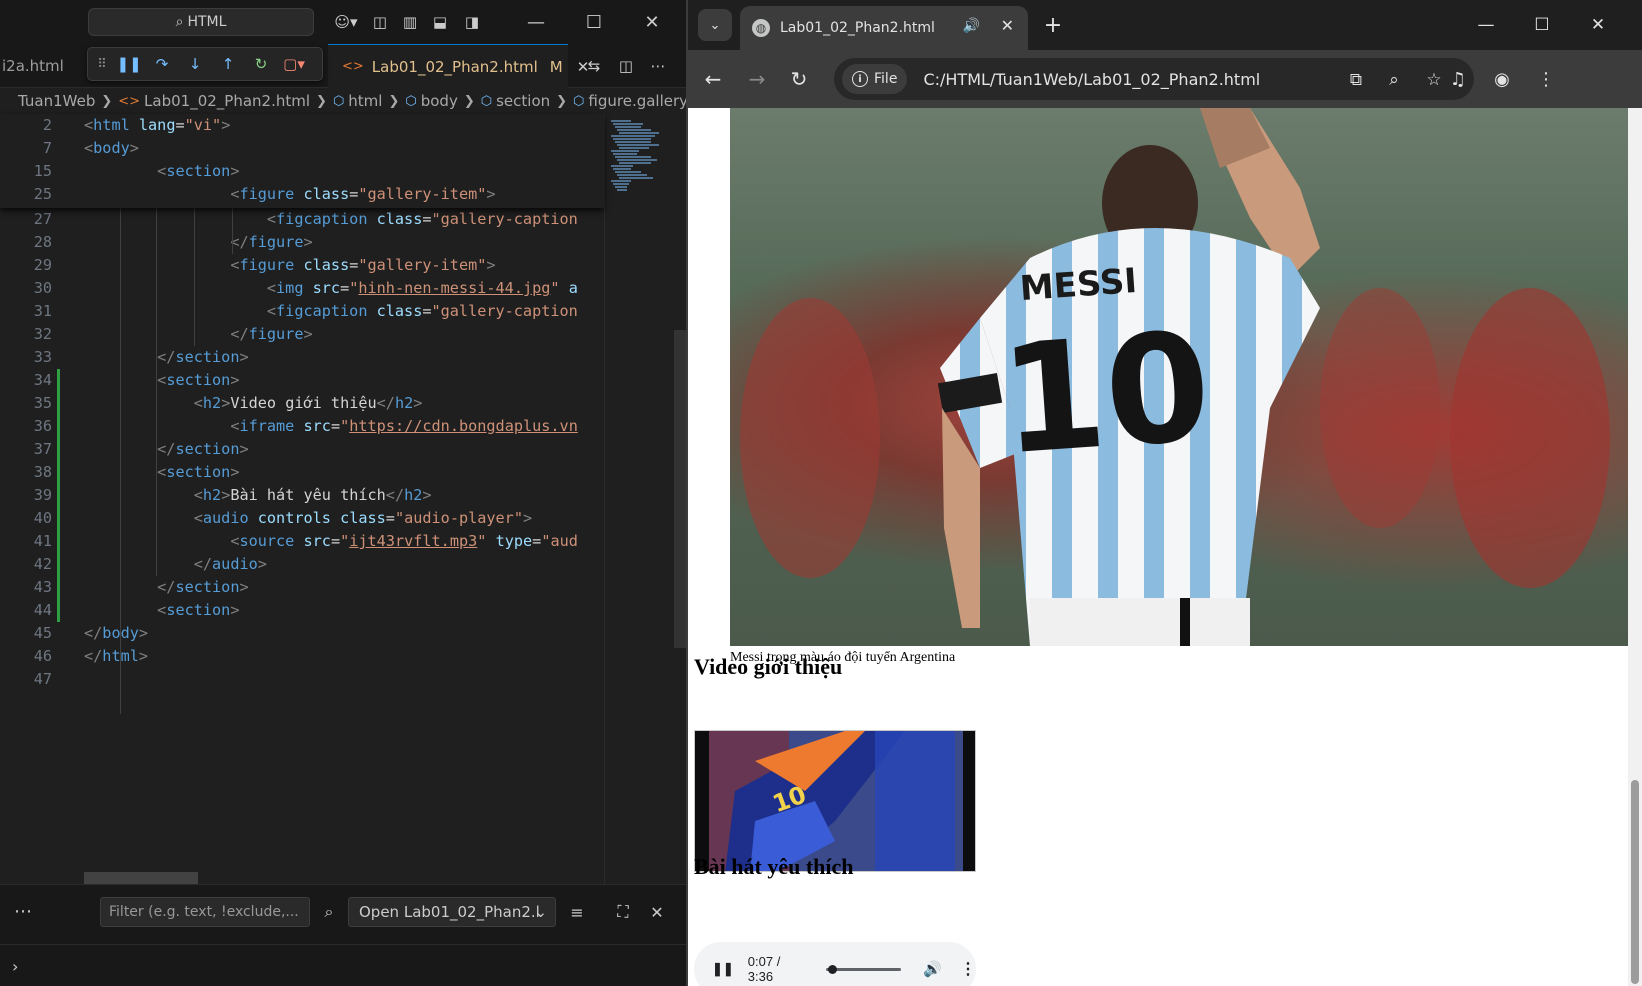  What do you see at coordinates (715, 25) in the screenshot?
I see `tab-search-button: ⌄` at bounding box center [715, 25].